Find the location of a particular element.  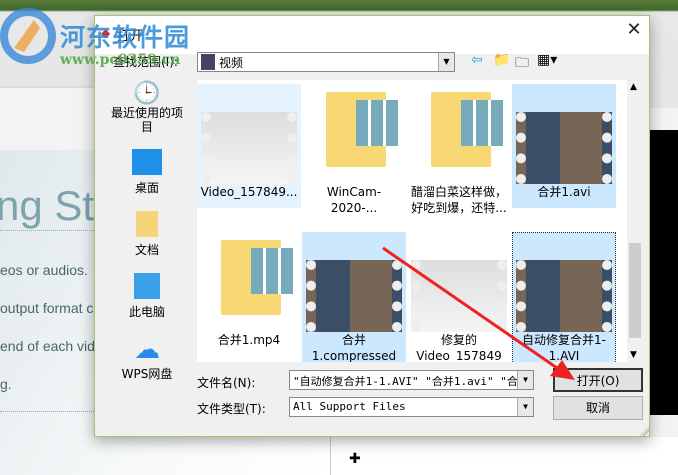

filetype-select: All Support Files ▼ is located at coordinates (411, 407).